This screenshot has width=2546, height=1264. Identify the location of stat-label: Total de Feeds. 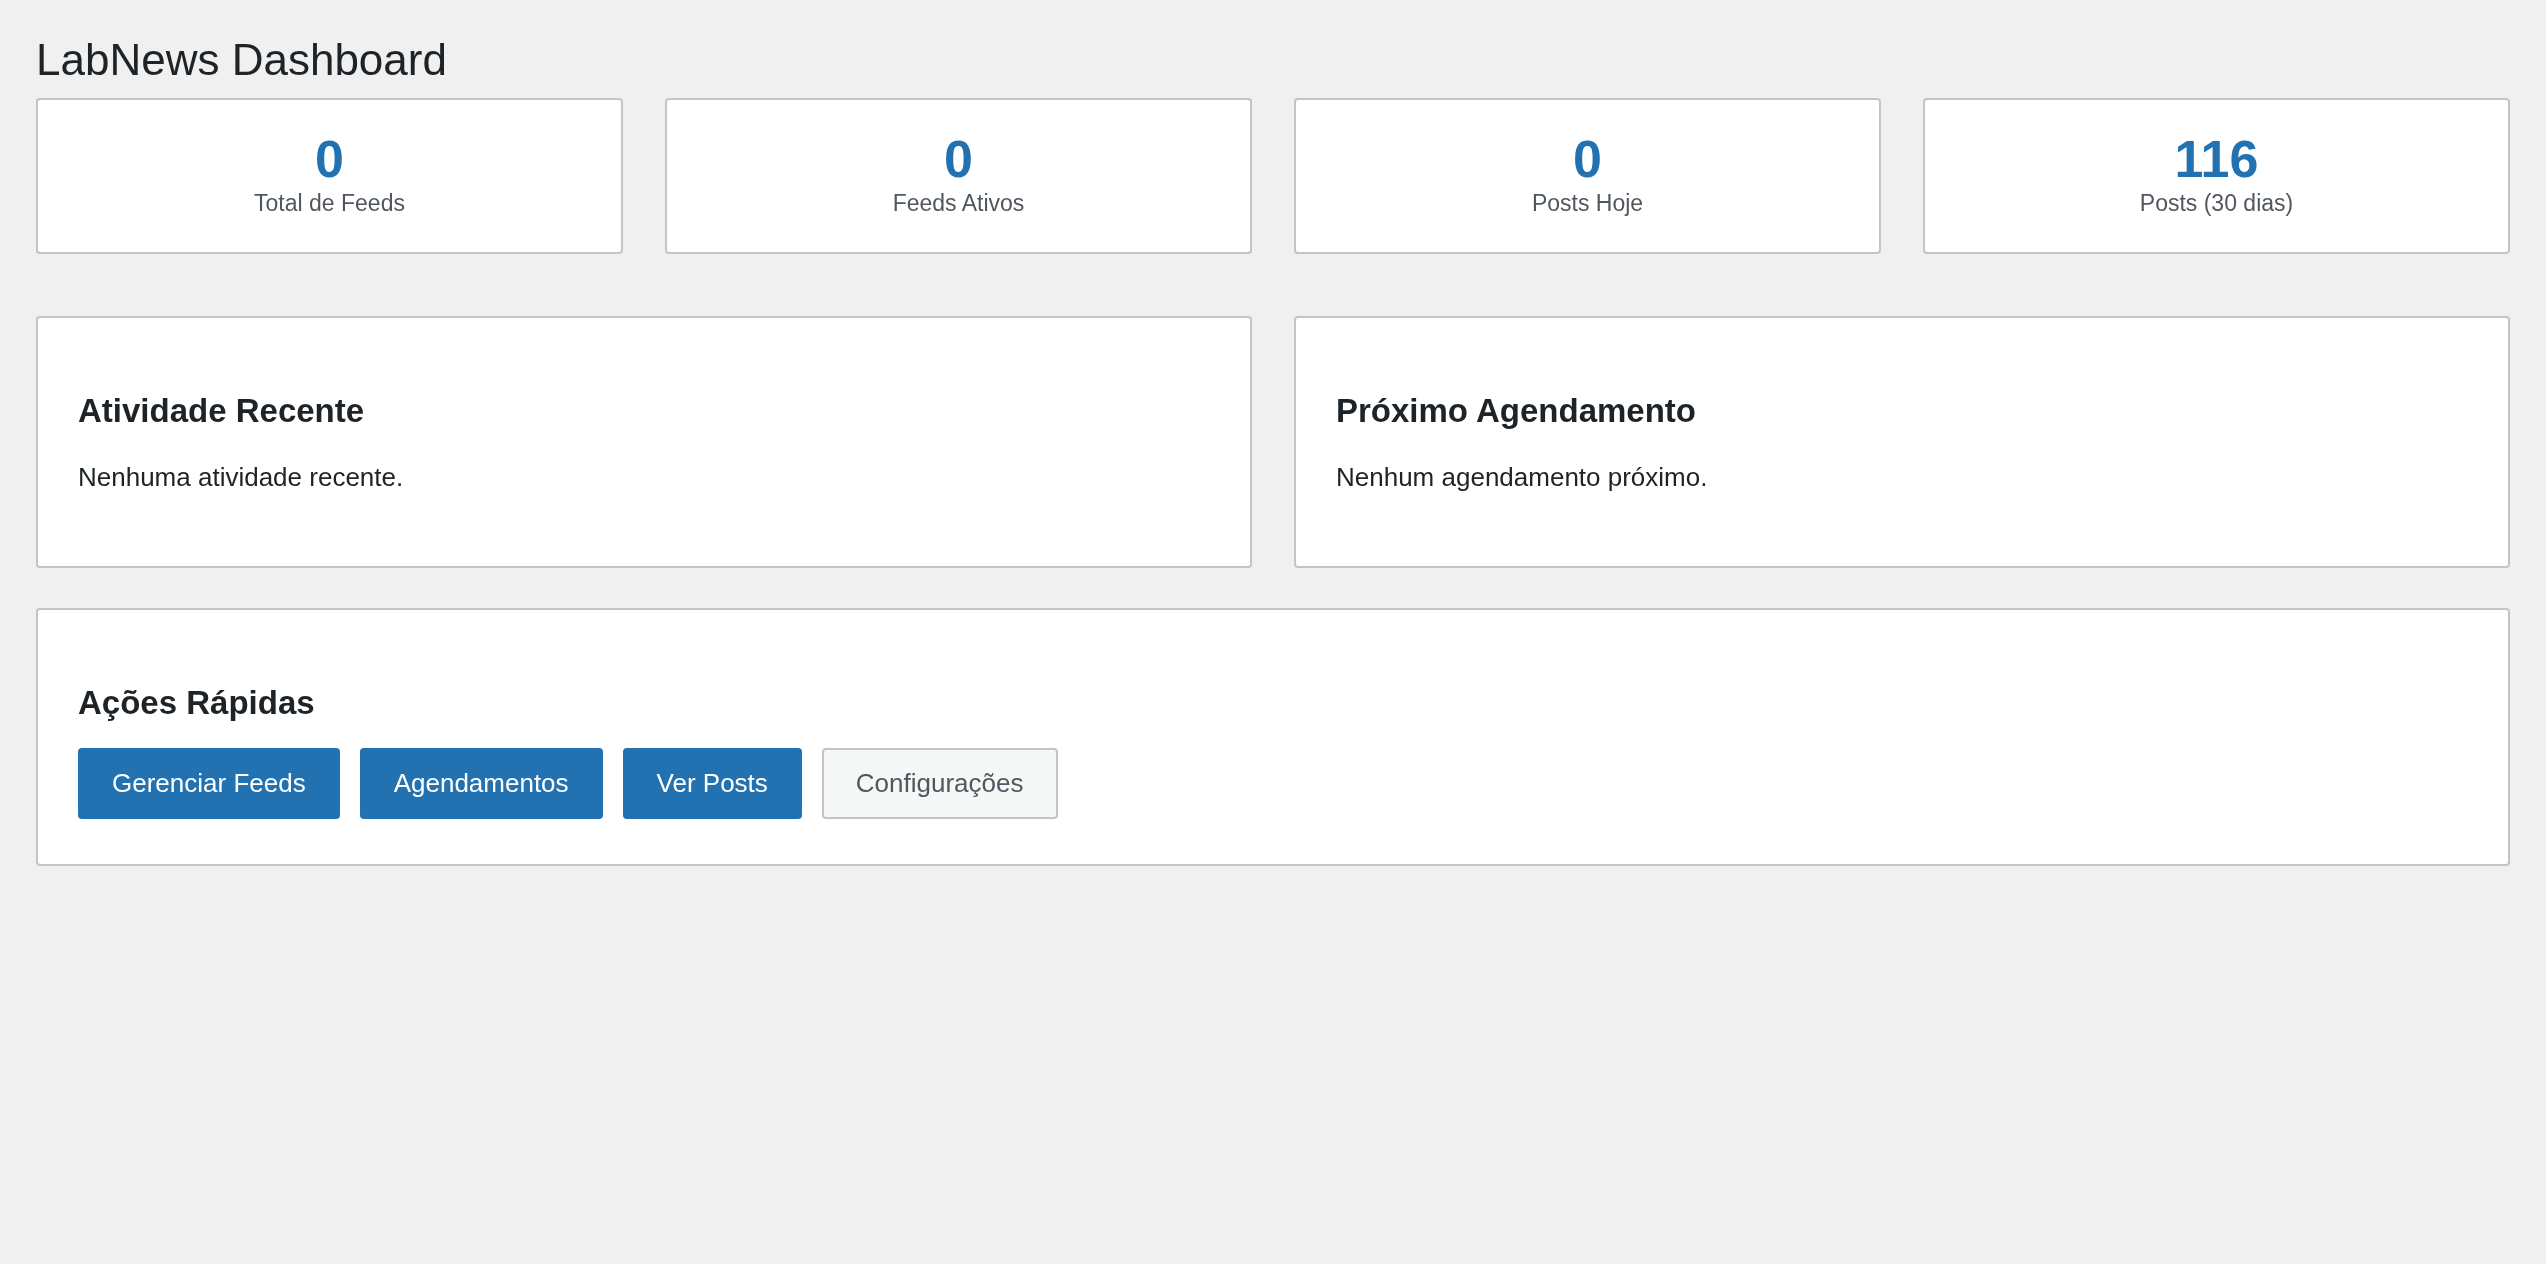
(329, 203).